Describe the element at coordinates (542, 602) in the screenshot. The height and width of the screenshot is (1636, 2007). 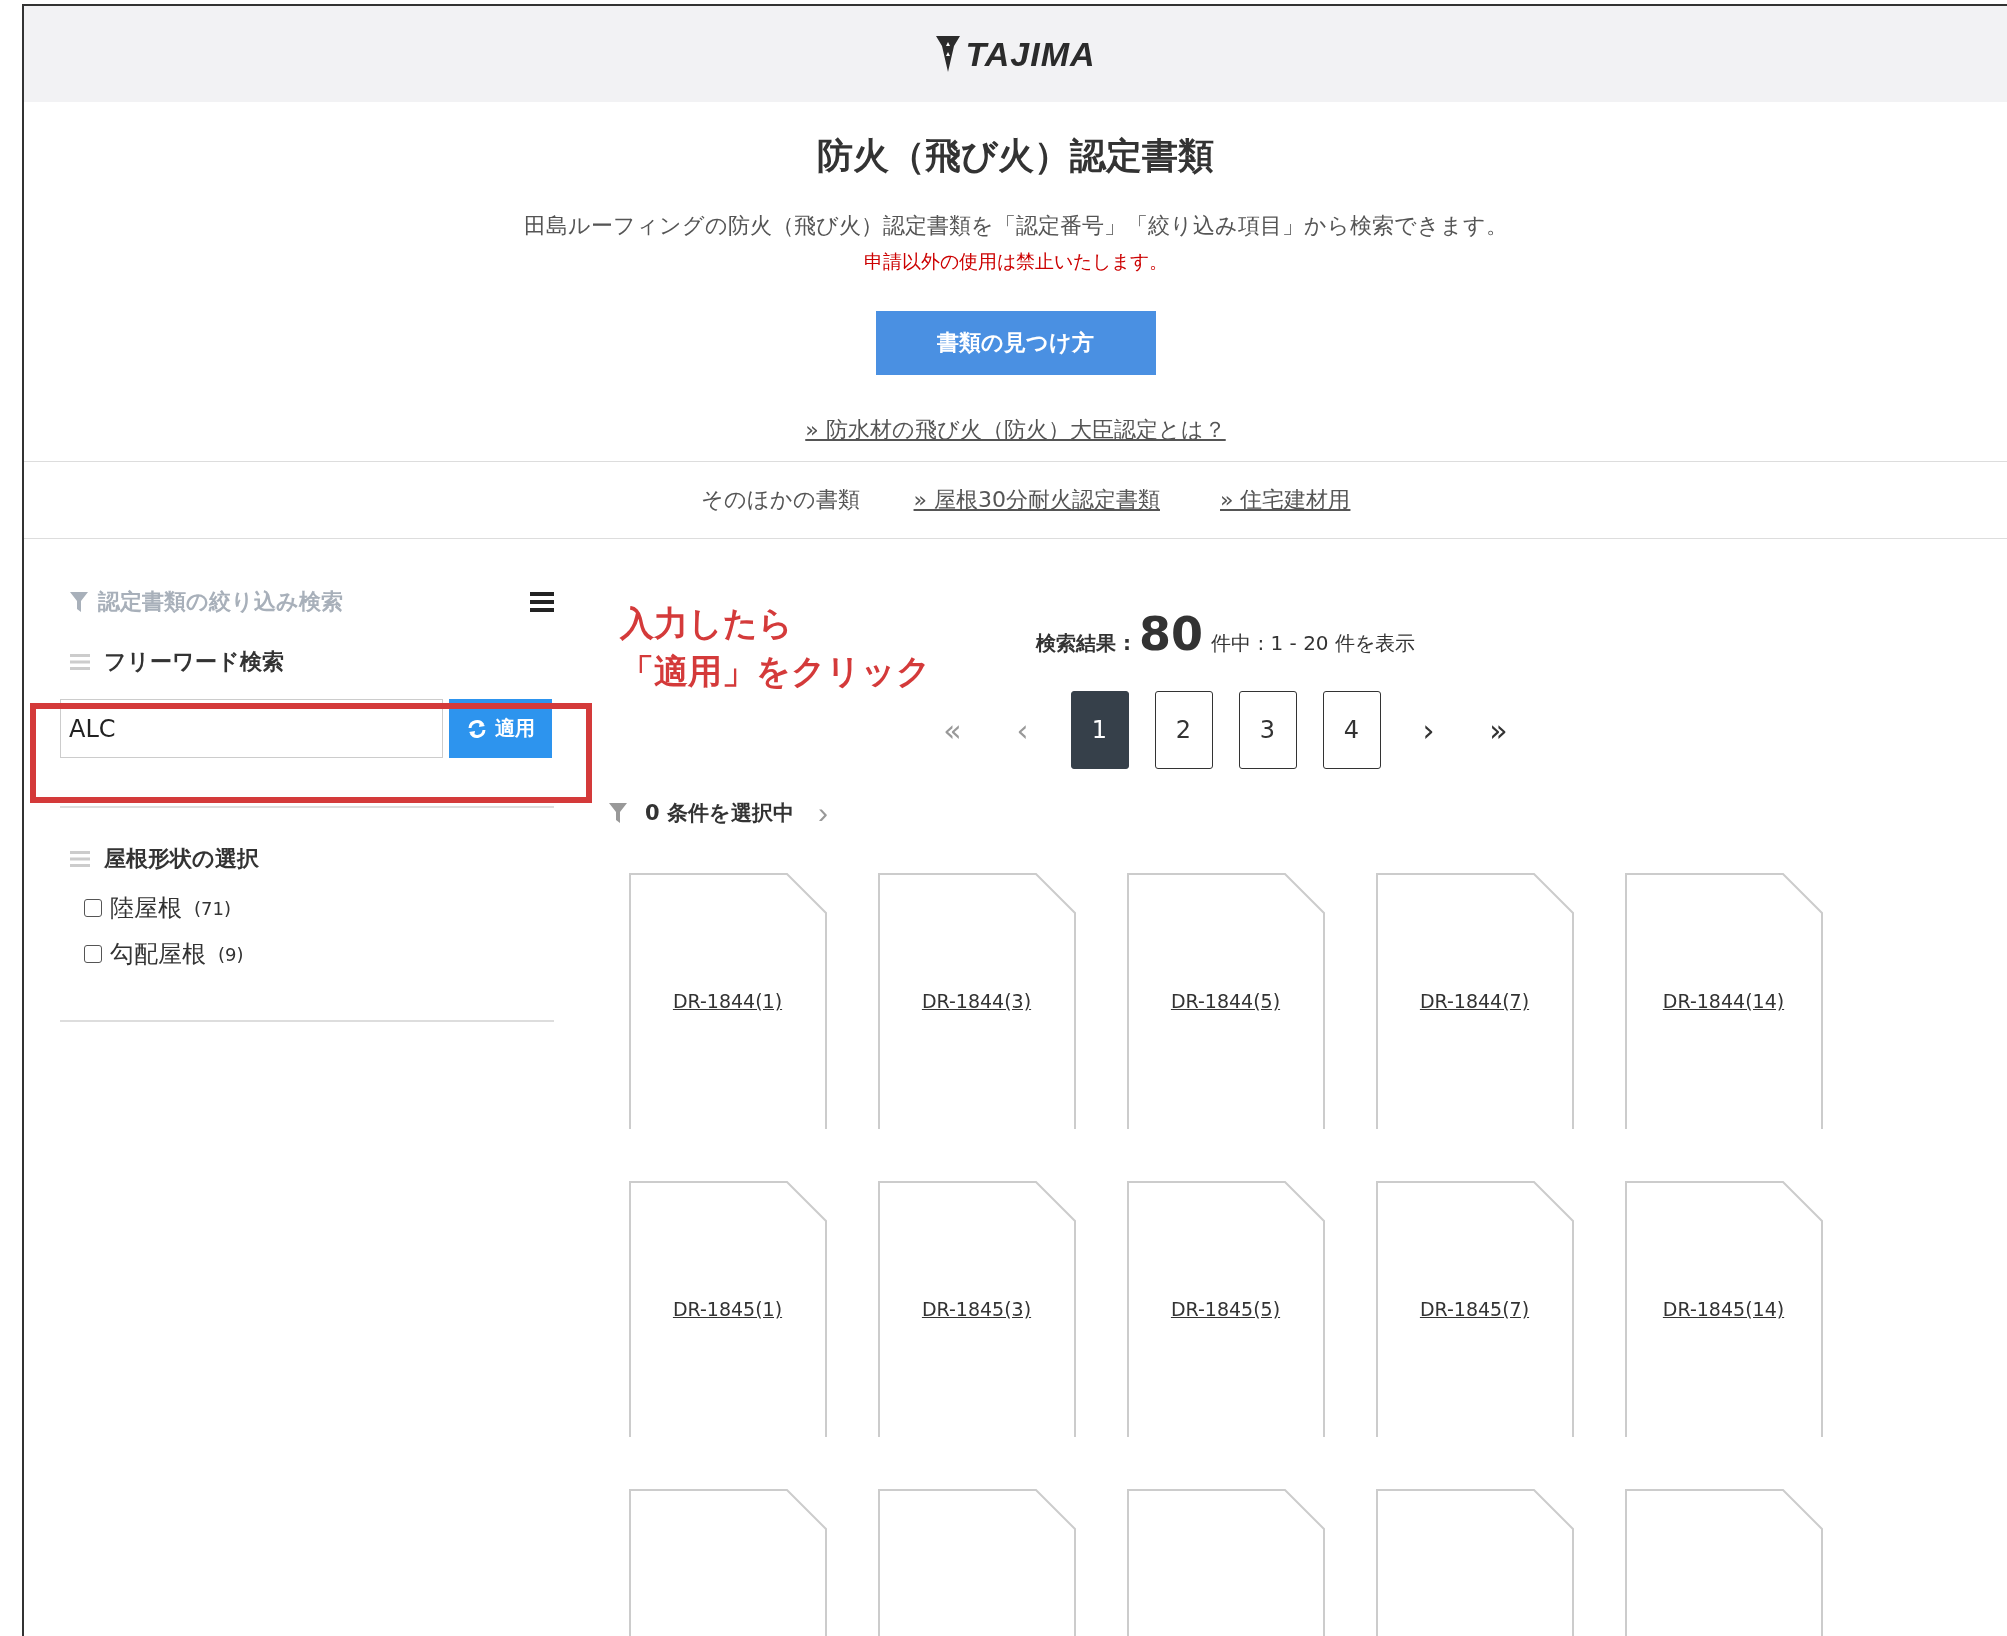
I see `menu-icon` at that location.